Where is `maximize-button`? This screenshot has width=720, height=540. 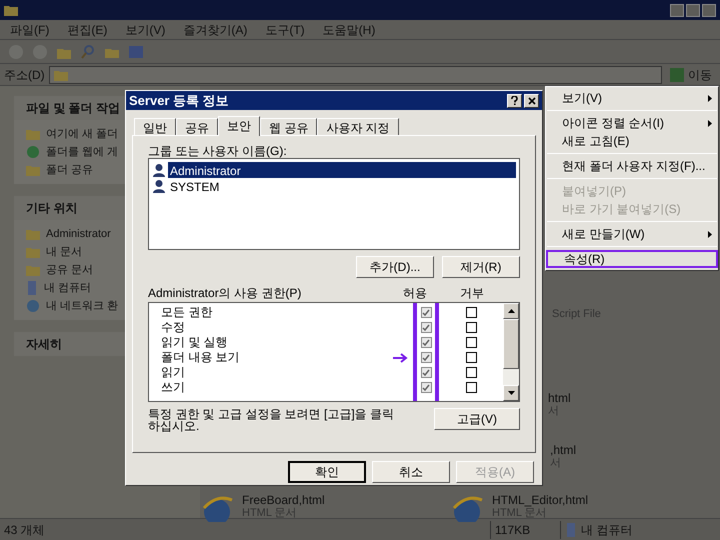 maximize-button is located at coordinates (693, 10).